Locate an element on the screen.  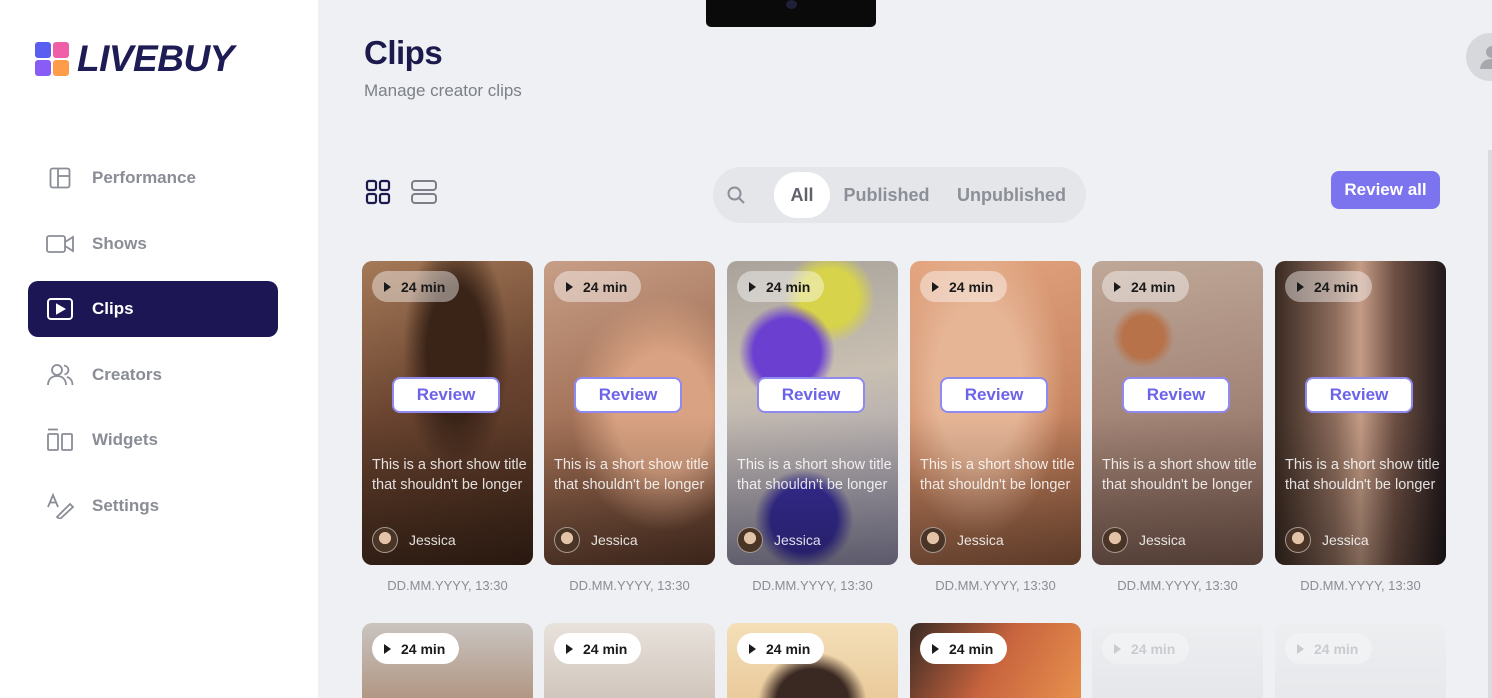
filter-published: Published is located at coordinates (886, 195).